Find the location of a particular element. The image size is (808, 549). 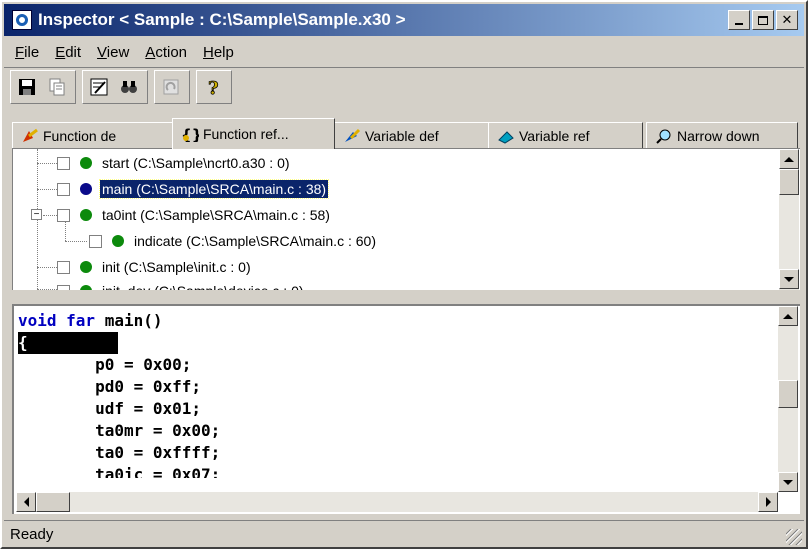

tree-item: init (C:\Sample\init.c : 0) is located at coordinates (155, 267).